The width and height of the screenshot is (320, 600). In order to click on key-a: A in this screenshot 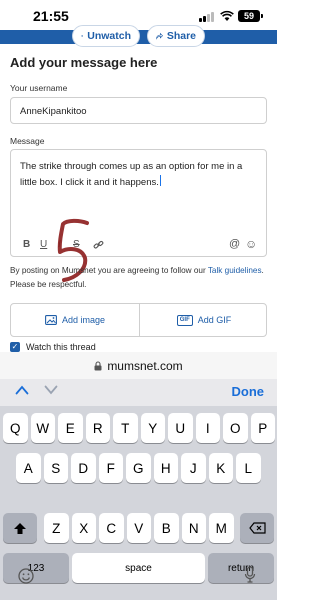, I will do `click(28, 468)`.